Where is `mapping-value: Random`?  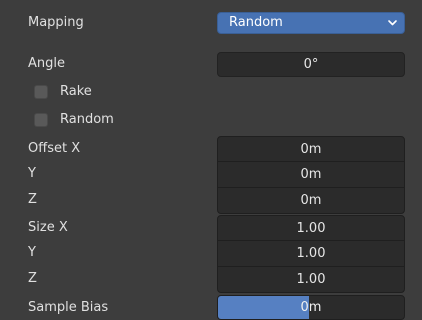
mapping-value: Random is located at coordinates (256, 22).